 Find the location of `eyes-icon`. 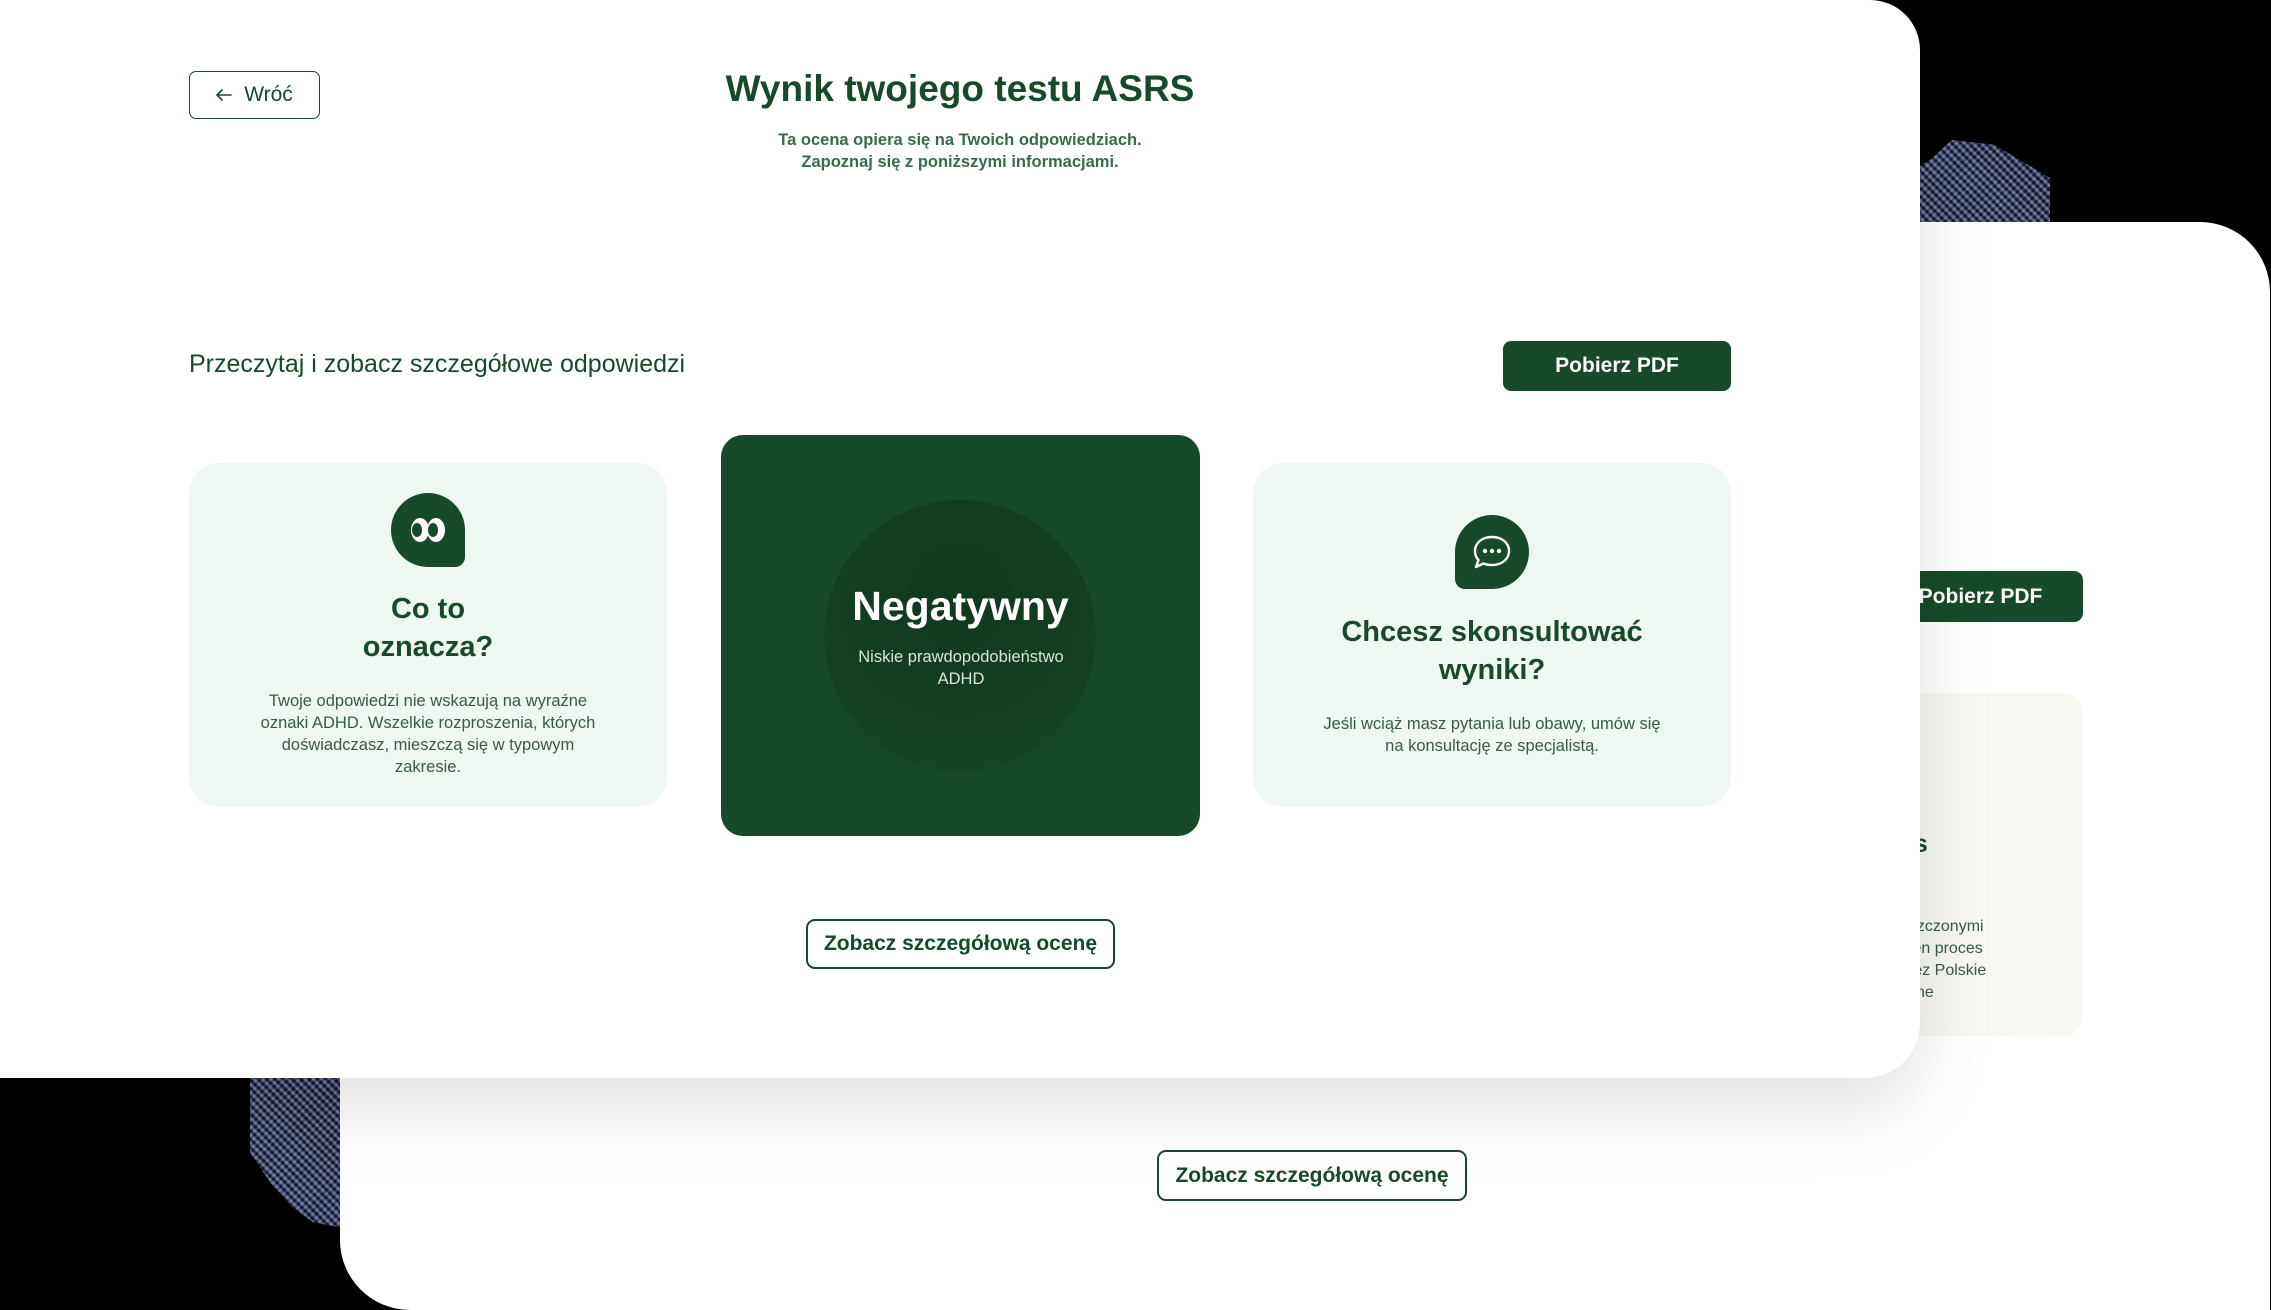

eyes-icon is located at coordinates (428, 530).